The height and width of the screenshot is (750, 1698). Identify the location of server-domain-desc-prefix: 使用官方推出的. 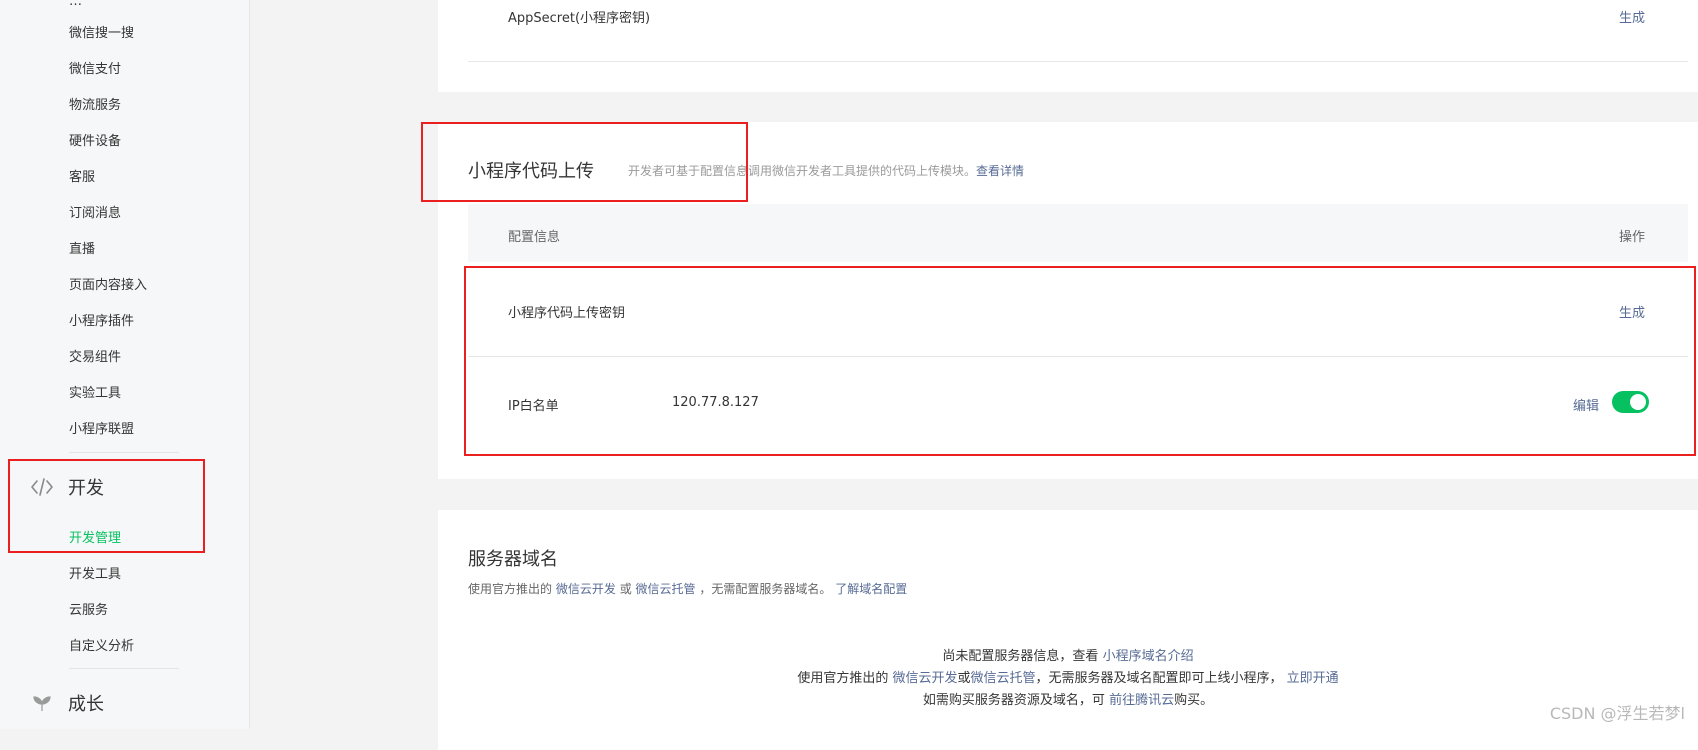
(510, 589).